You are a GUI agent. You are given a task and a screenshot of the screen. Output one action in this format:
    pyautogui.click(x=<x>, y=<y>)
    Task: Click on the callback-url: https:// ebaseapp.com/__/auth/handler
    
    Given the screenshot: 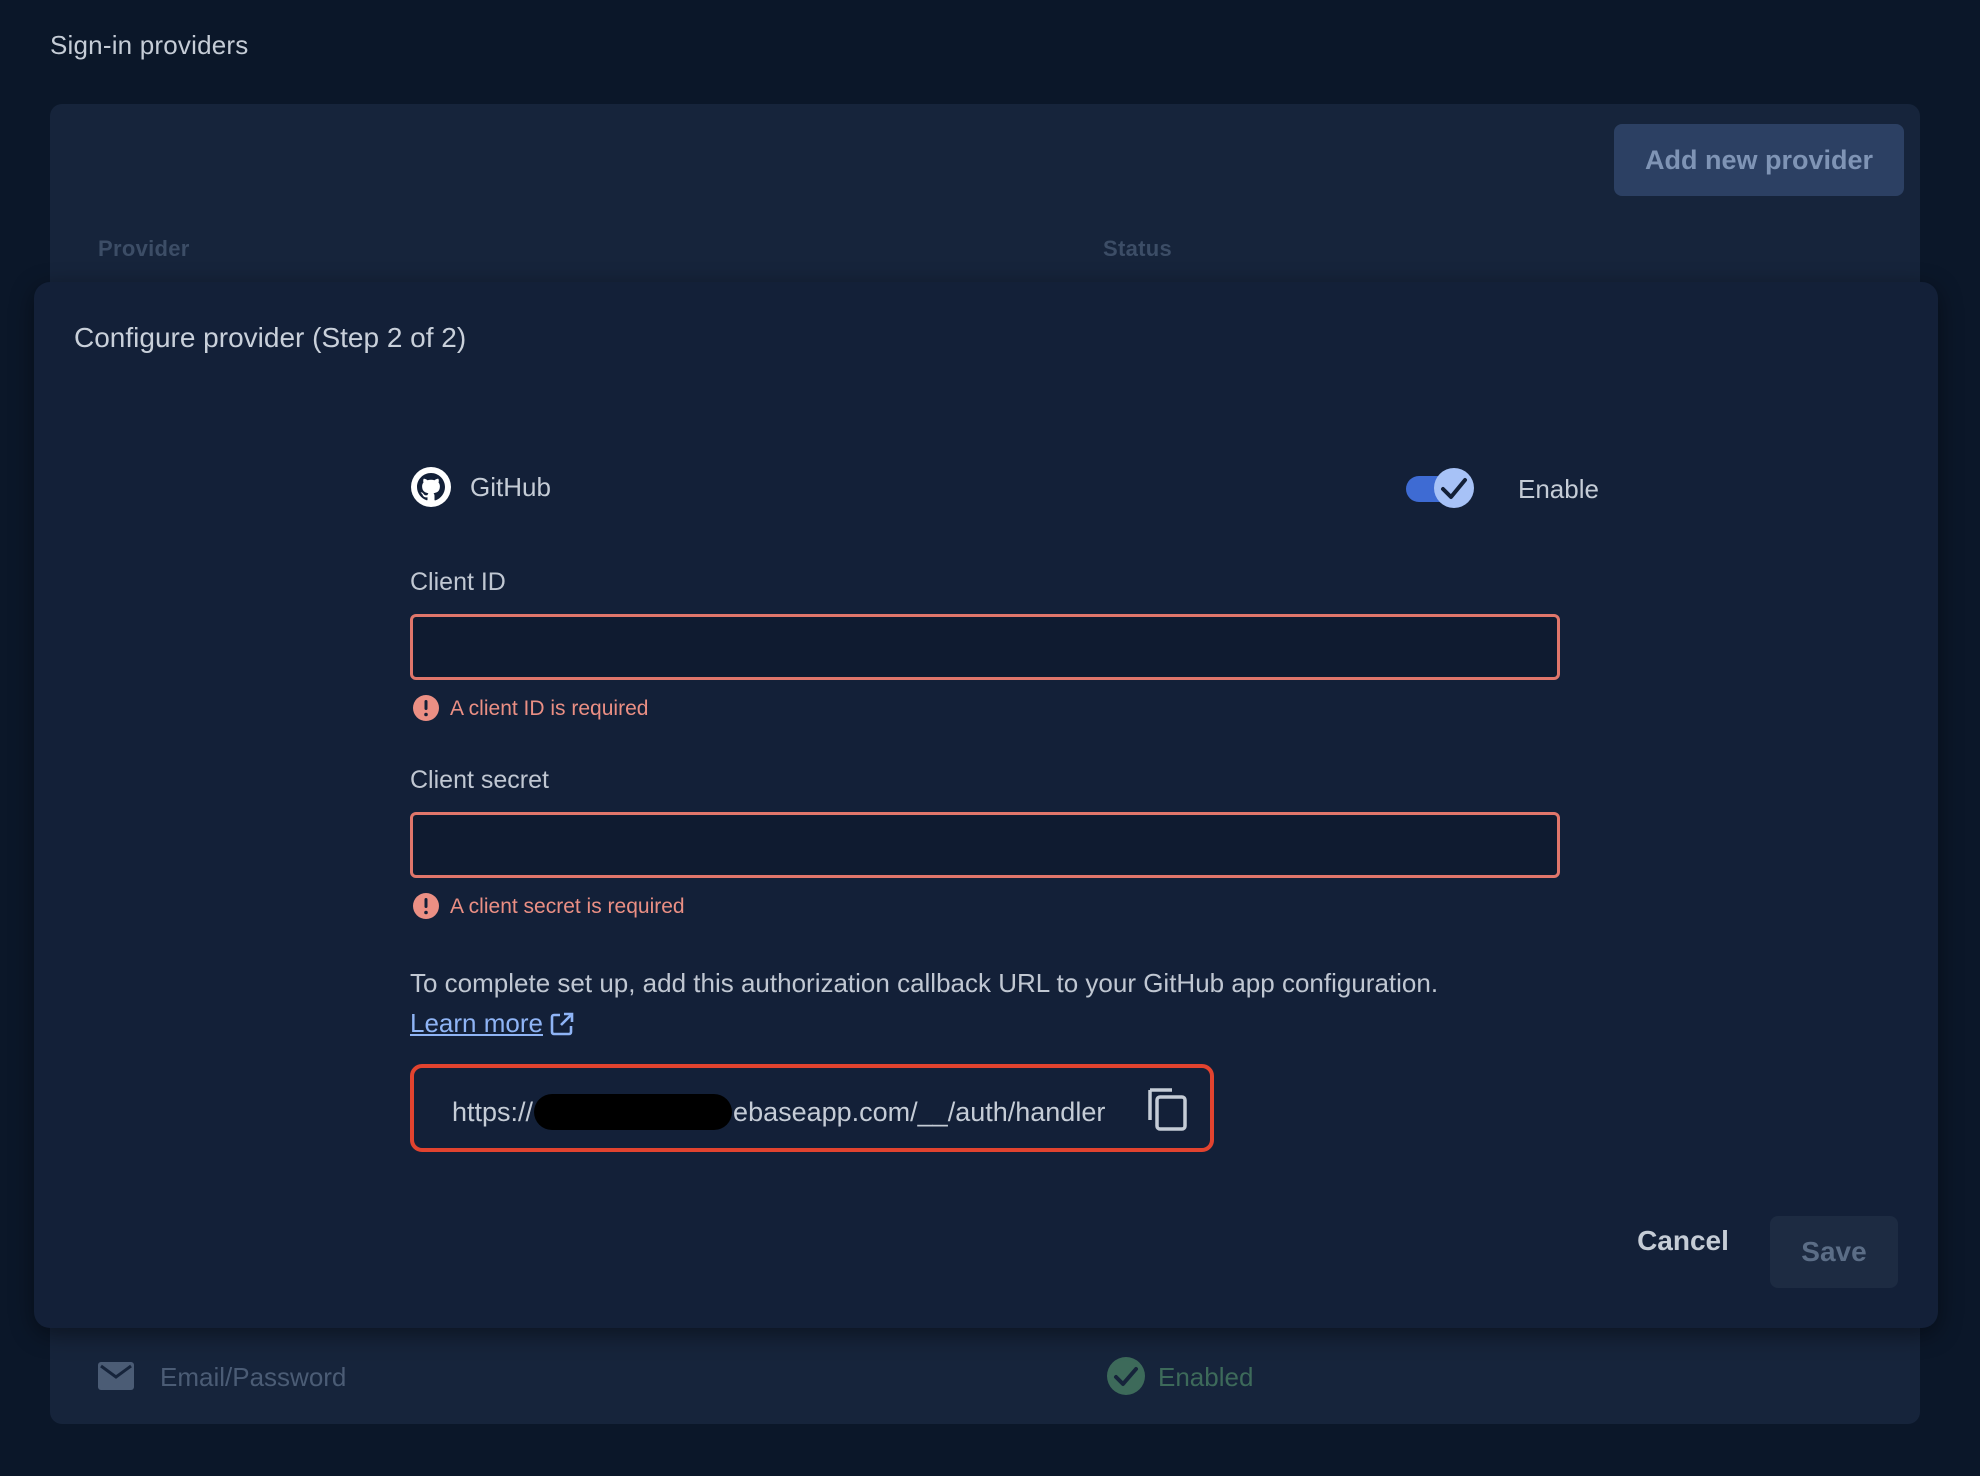 What is the action you would take?
    pyautogui.click(x=778, y=1112)
    